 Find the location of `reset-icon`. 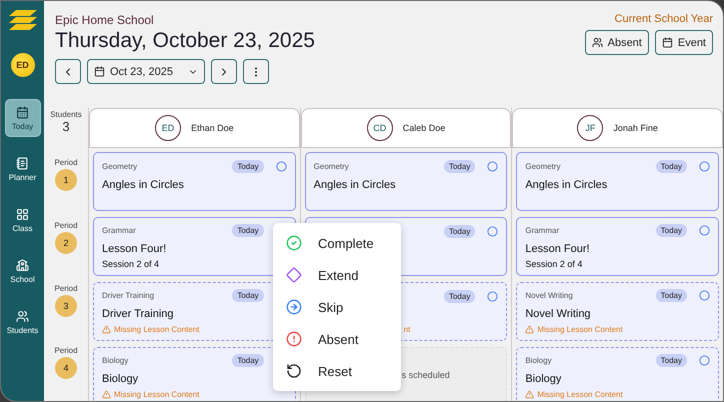

reset-icon is located at coordinates (294, 371).